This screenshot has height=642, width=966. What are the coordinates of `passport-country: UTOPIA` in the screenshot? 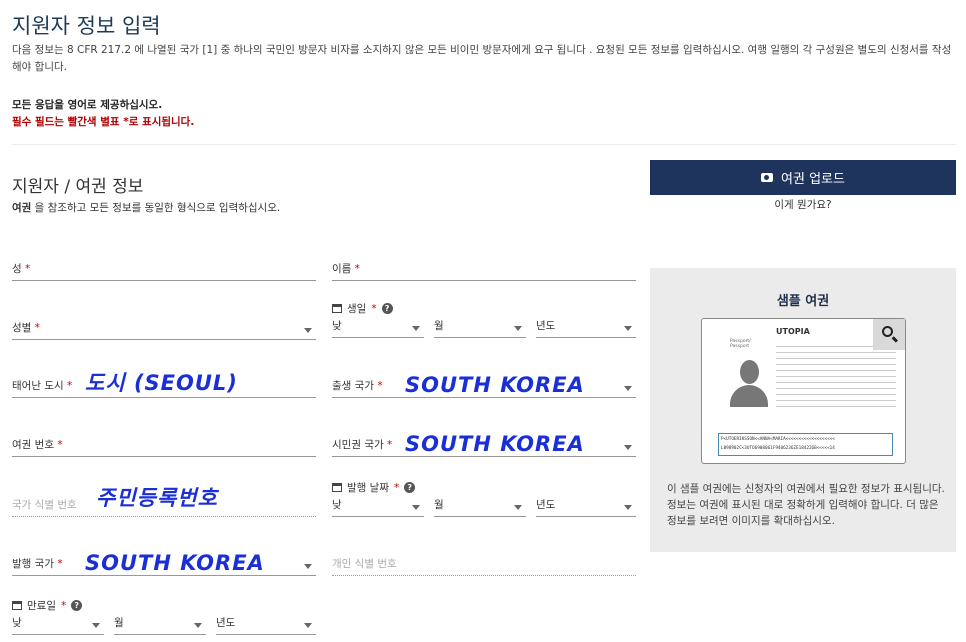 It's located at (793, 331).